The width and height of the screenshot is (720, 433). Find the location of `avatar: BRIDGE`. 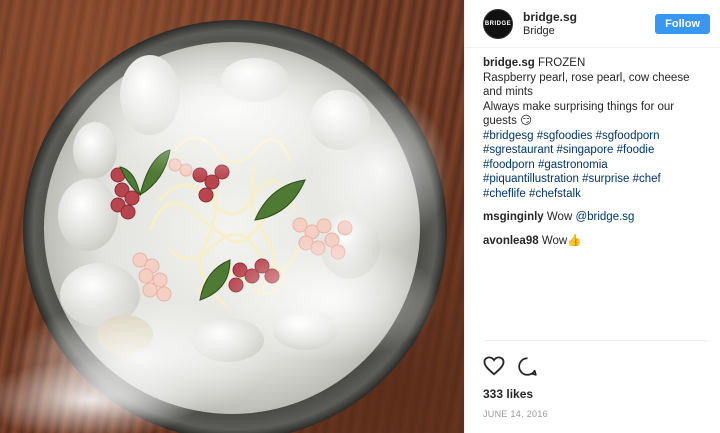

avatar: BRIDGE is located at coordinates (498, 23).